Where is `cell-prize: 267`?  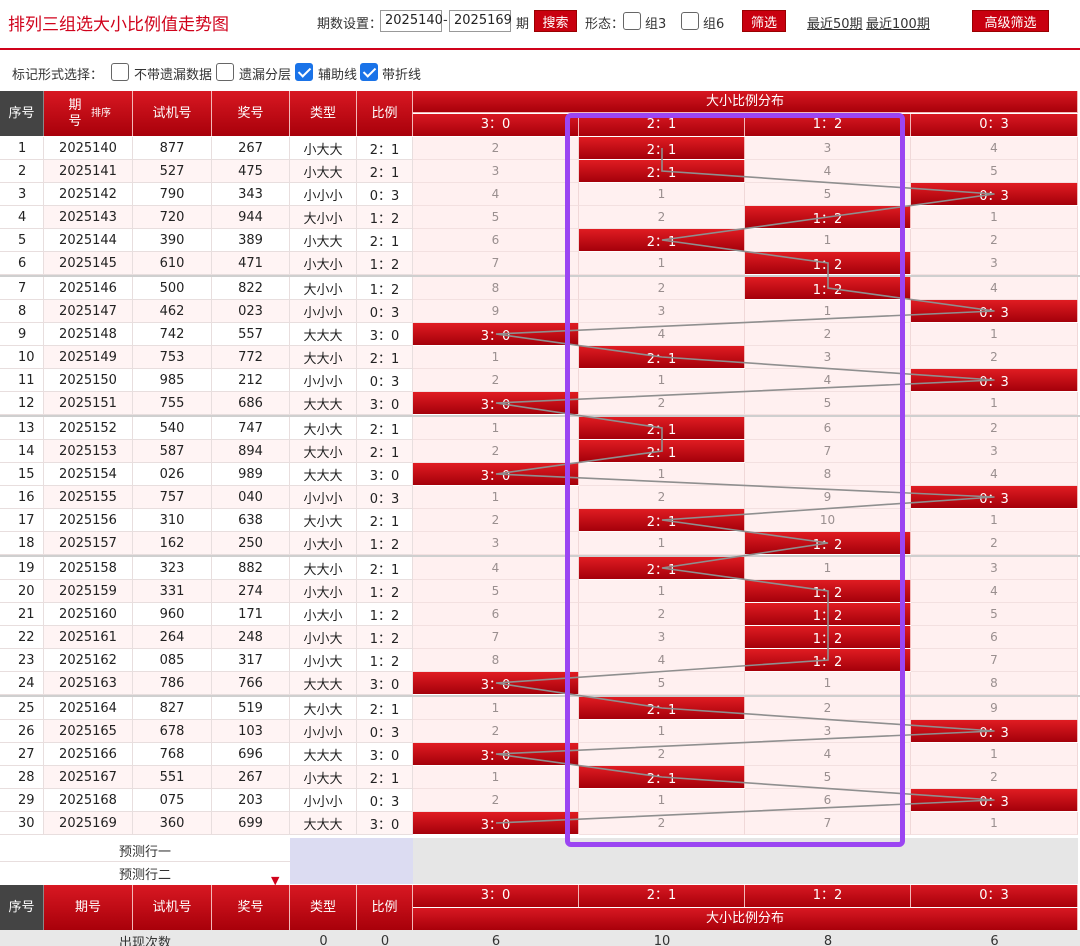 cell-prize: 267 is located at coordinates (251, 777).